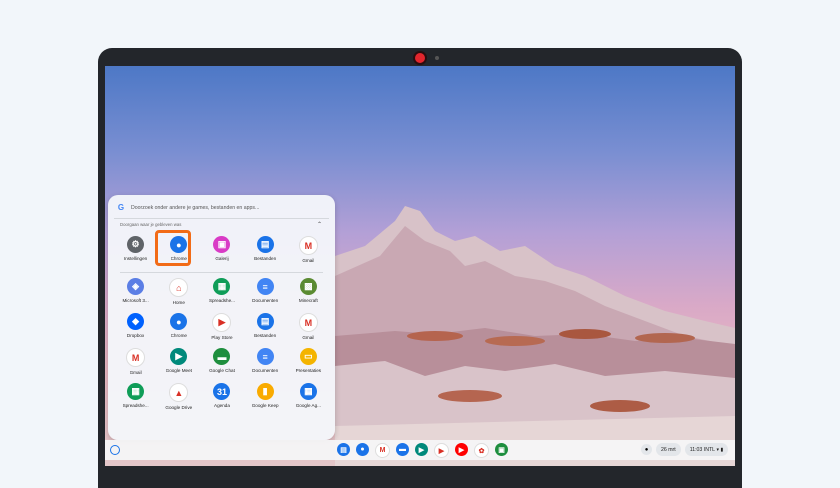 This screenshot has height=488, width=840. I want to click on play-store-icon: ▶, so click(222, 322).